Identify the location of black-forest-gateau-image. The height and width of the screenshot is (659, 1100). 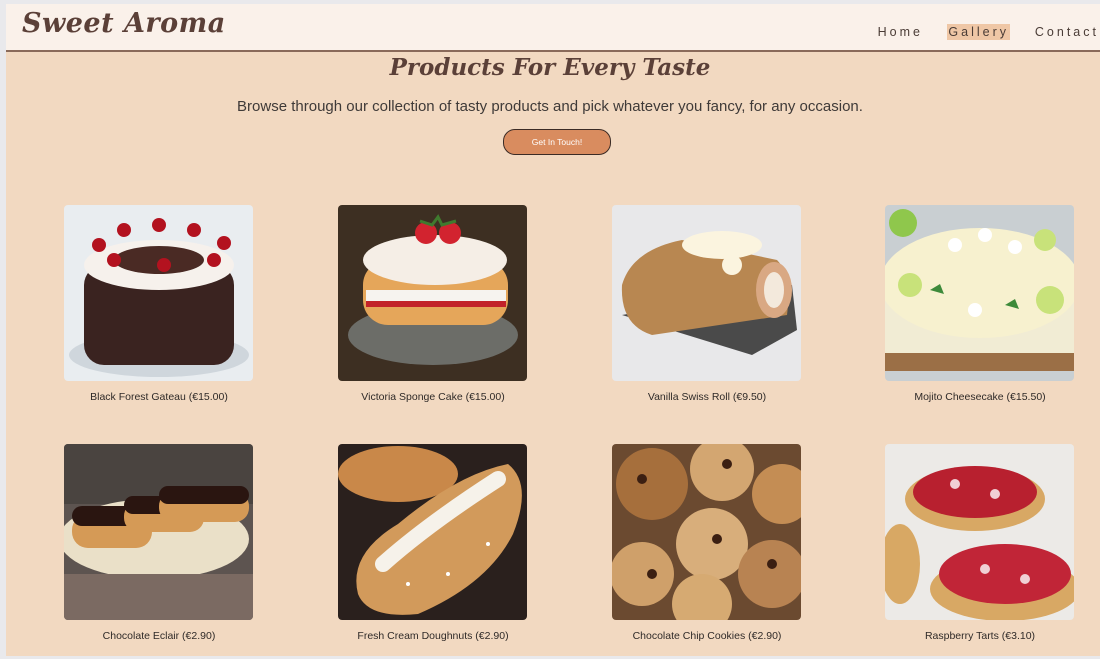
(158, 293).